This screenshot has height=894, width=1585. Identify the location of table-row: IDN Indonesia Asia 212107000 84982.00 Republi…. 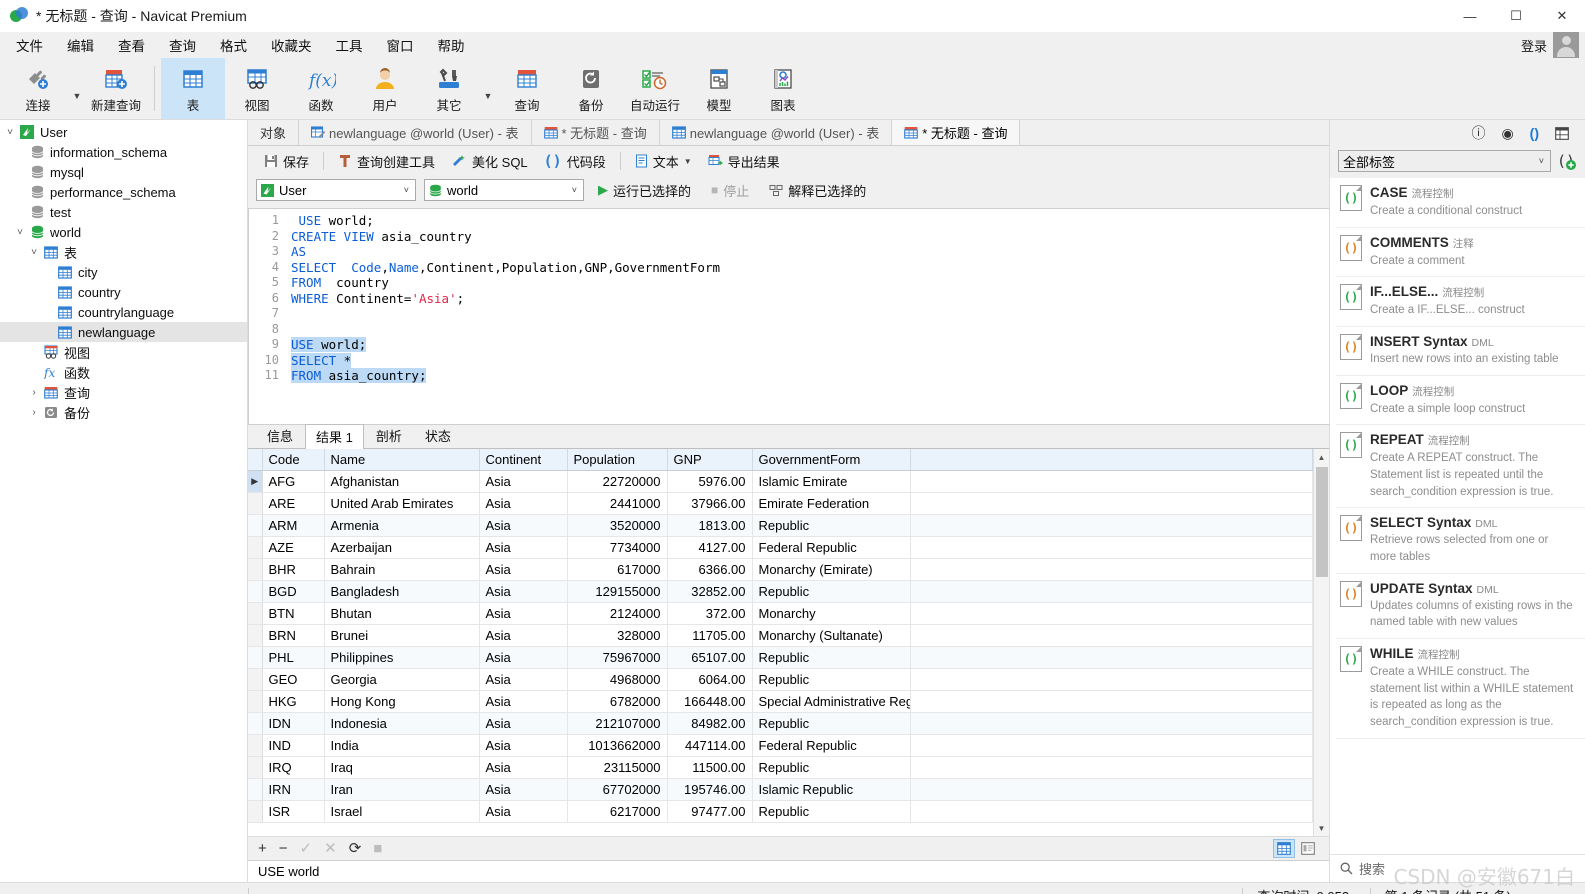
(780, 723).